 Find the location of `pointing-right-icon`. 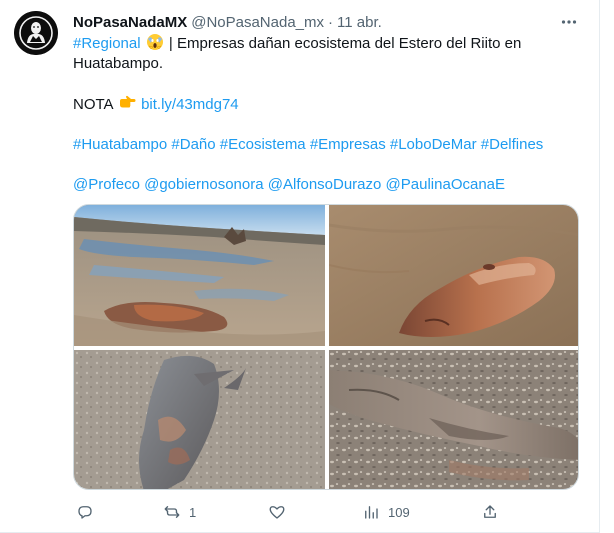

pointing-right-icon is located at coordinates (127, 101).